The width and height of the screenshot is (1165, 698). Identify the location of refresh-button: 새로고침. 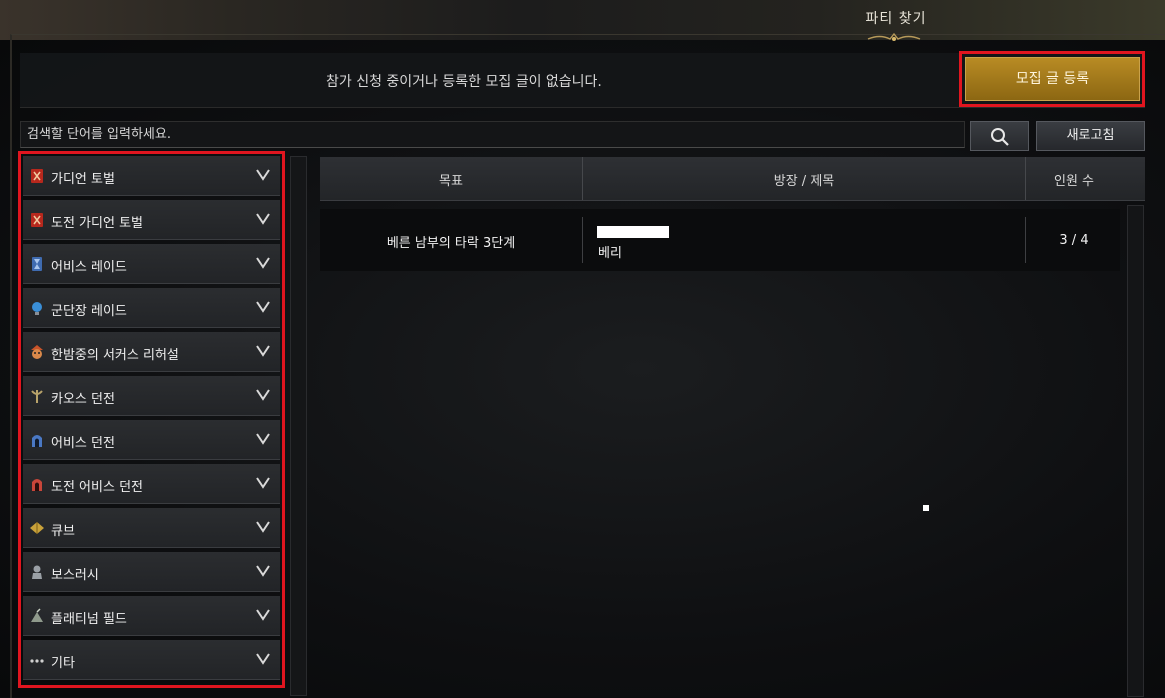
(1090, 136).